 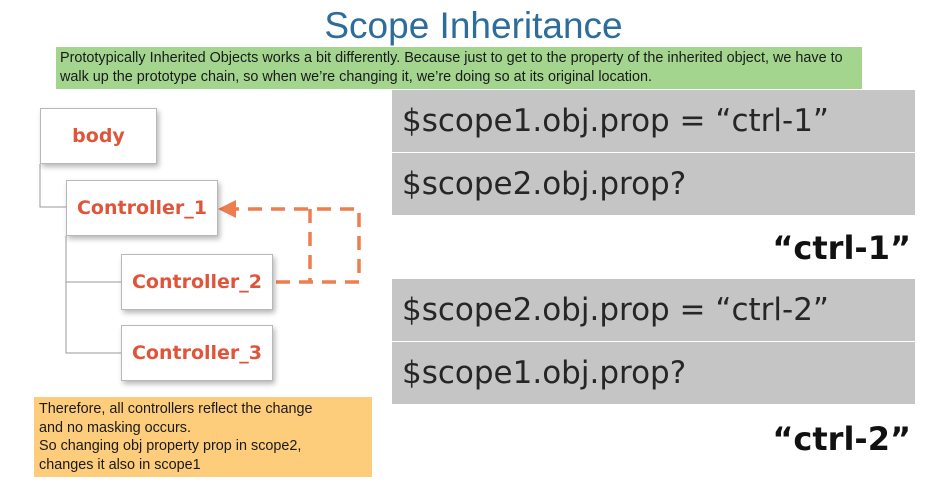 What do you see at coordinates (653, 310) in the screenshot?
I see `example2-assignment: $scope2.obj.prop = “ctrl-2”` at bounding box center [653, 310].